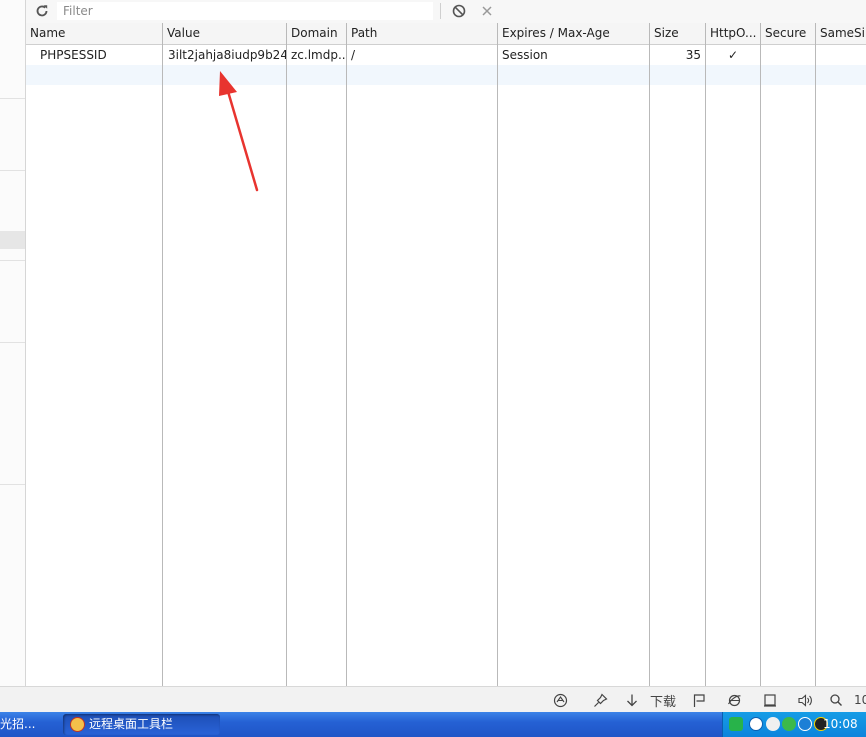 This screenshot has height=737, width=866. Describe the element at coordinates (860, 700) in the screenshot. I see `zoom-level: 10` at that location.